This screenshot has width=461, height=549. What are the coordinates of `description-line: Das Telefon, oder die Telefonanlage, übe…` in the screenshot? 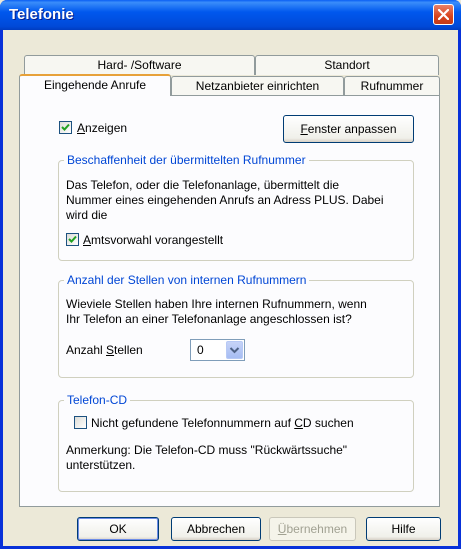 It's located at (203, 185).